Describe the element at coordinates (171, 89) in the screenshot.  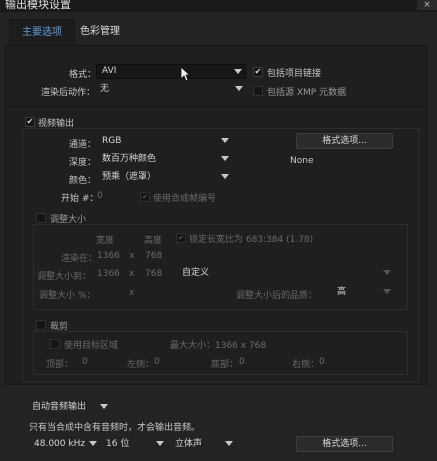
I see `post-render-select: 无` at that location.